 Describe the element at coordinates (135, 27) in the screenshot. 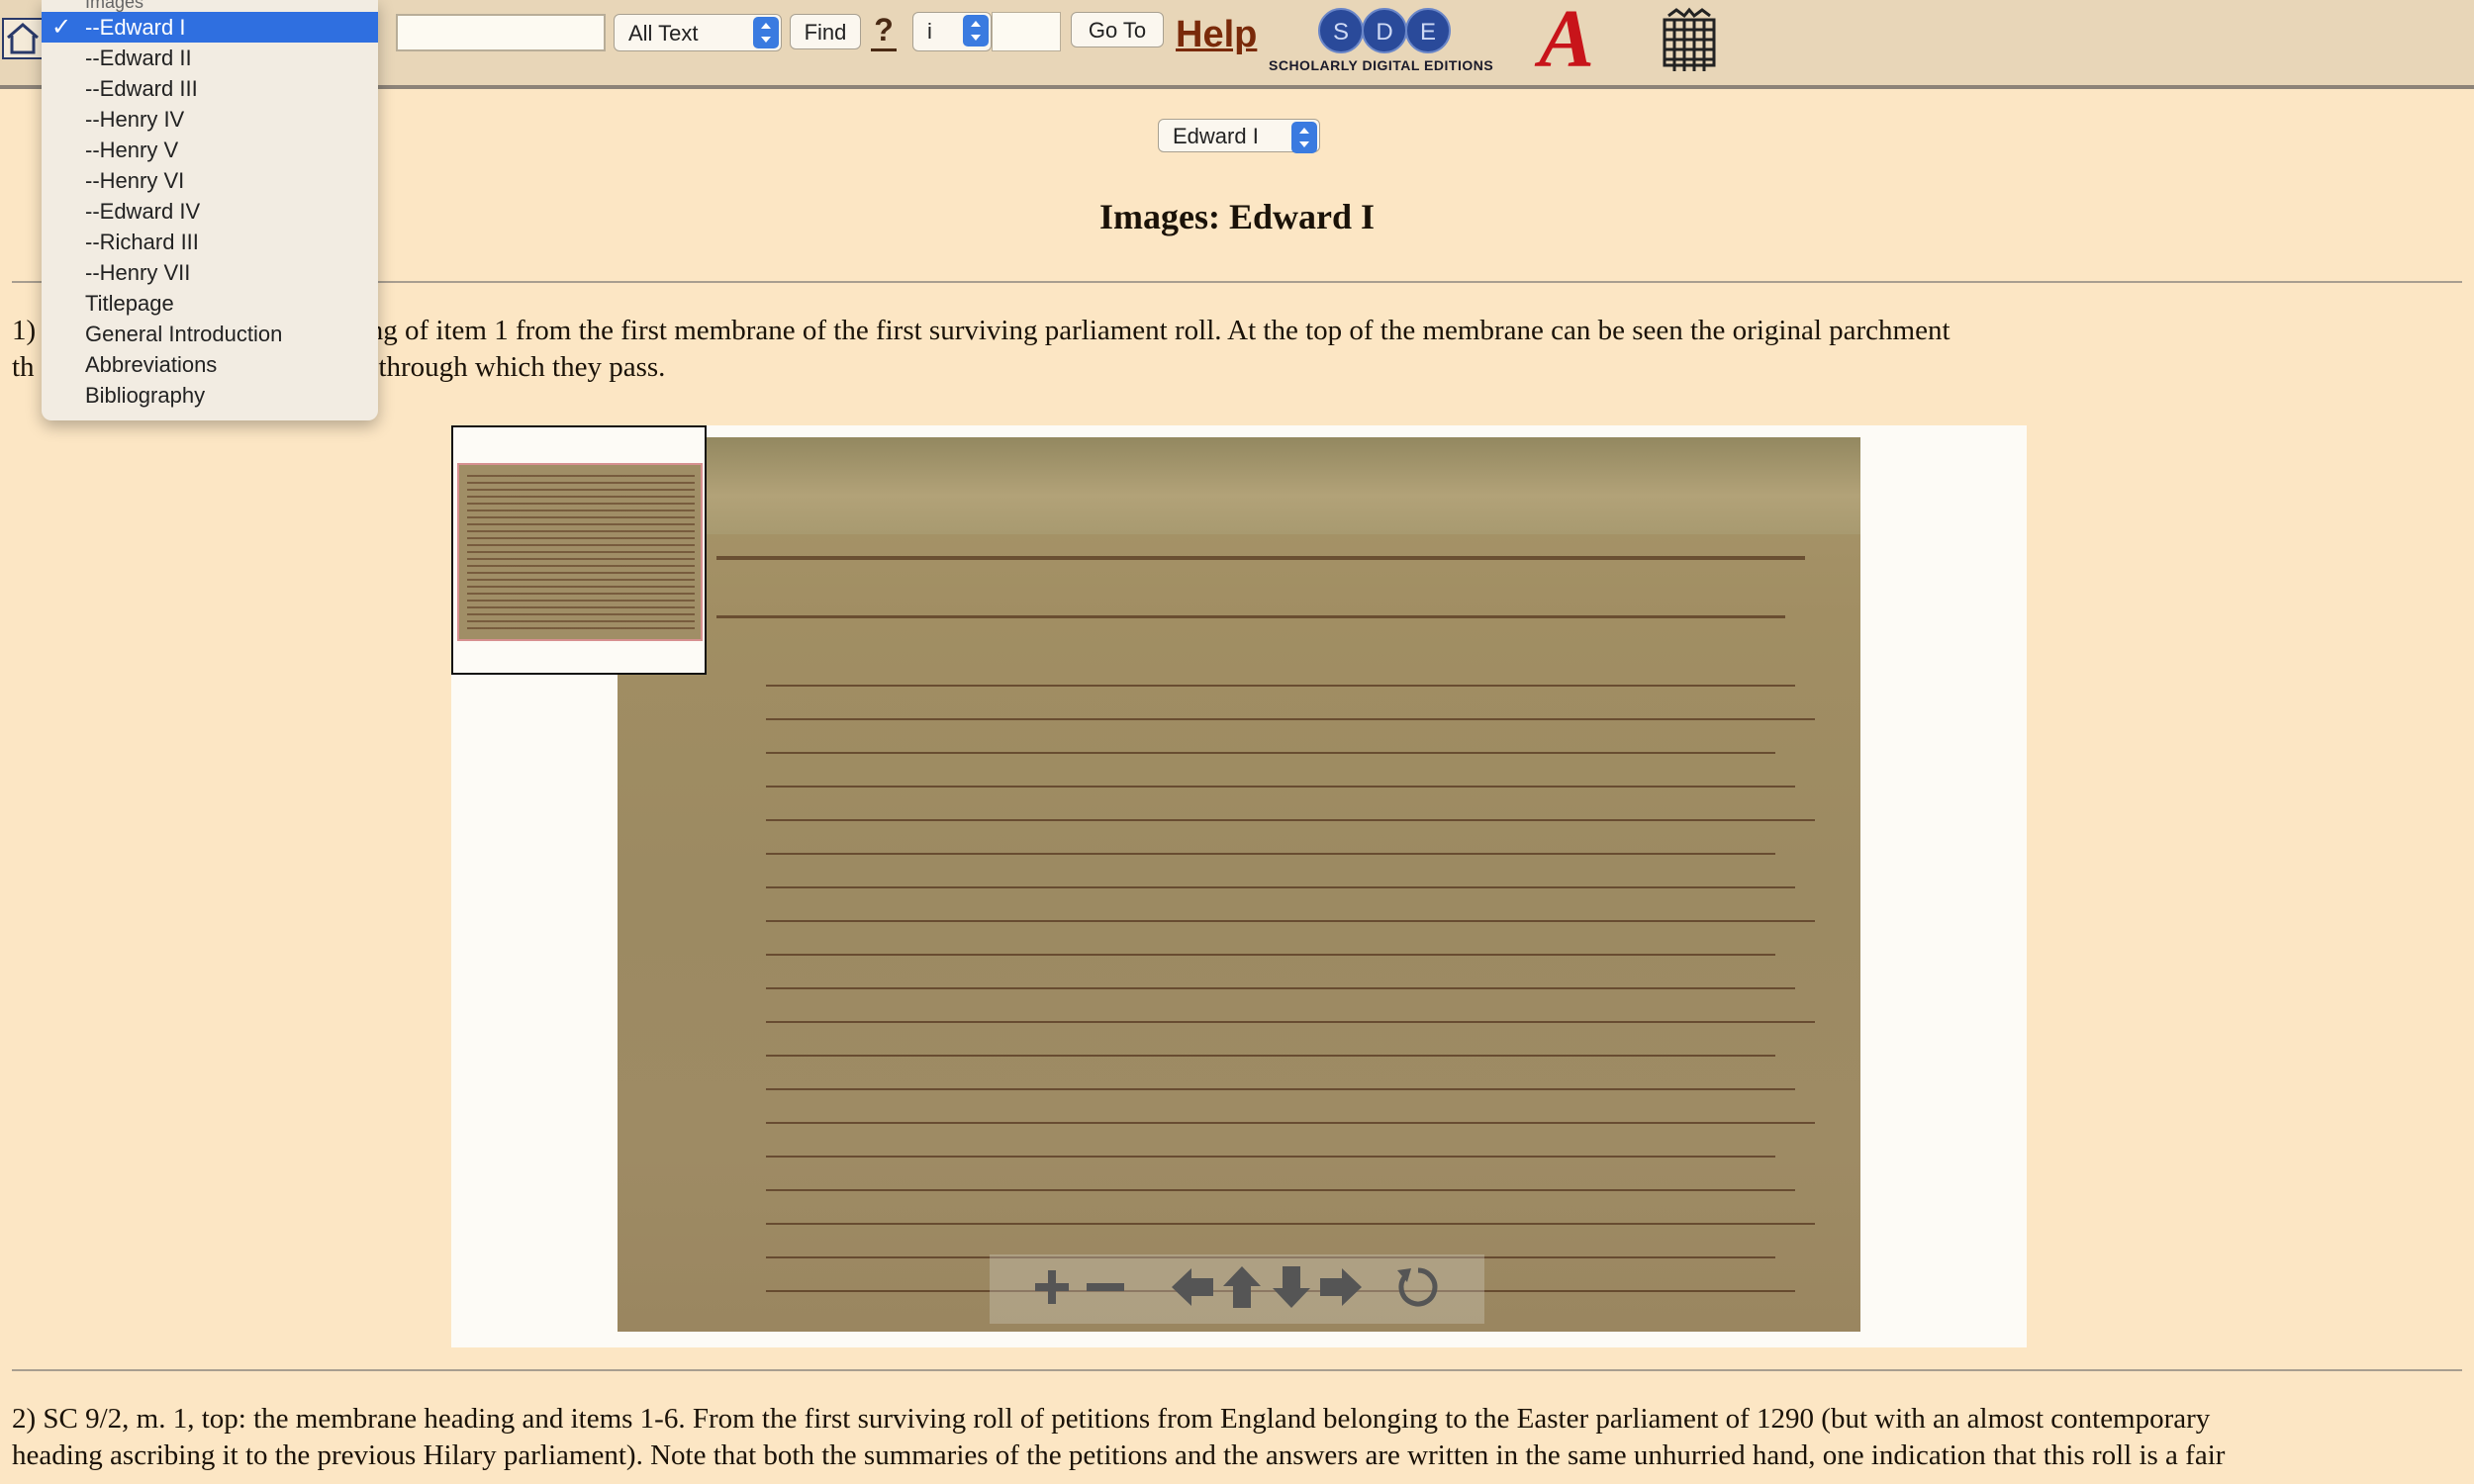

I see `dropdown-item-label: --Edward I` at that location.